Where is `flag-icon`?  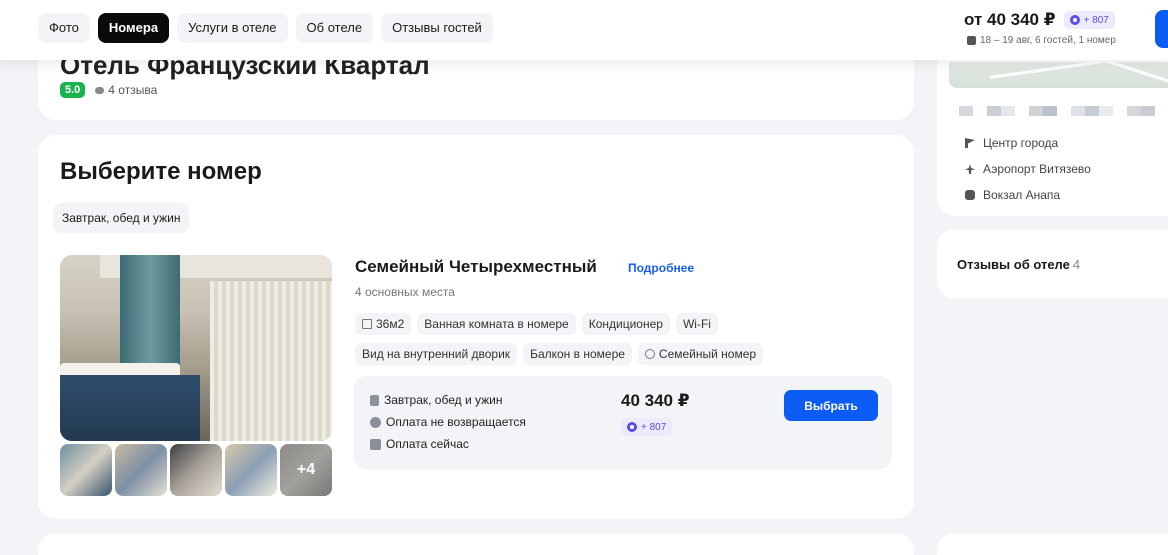
flag-icon is located at coordinates (970, 143).